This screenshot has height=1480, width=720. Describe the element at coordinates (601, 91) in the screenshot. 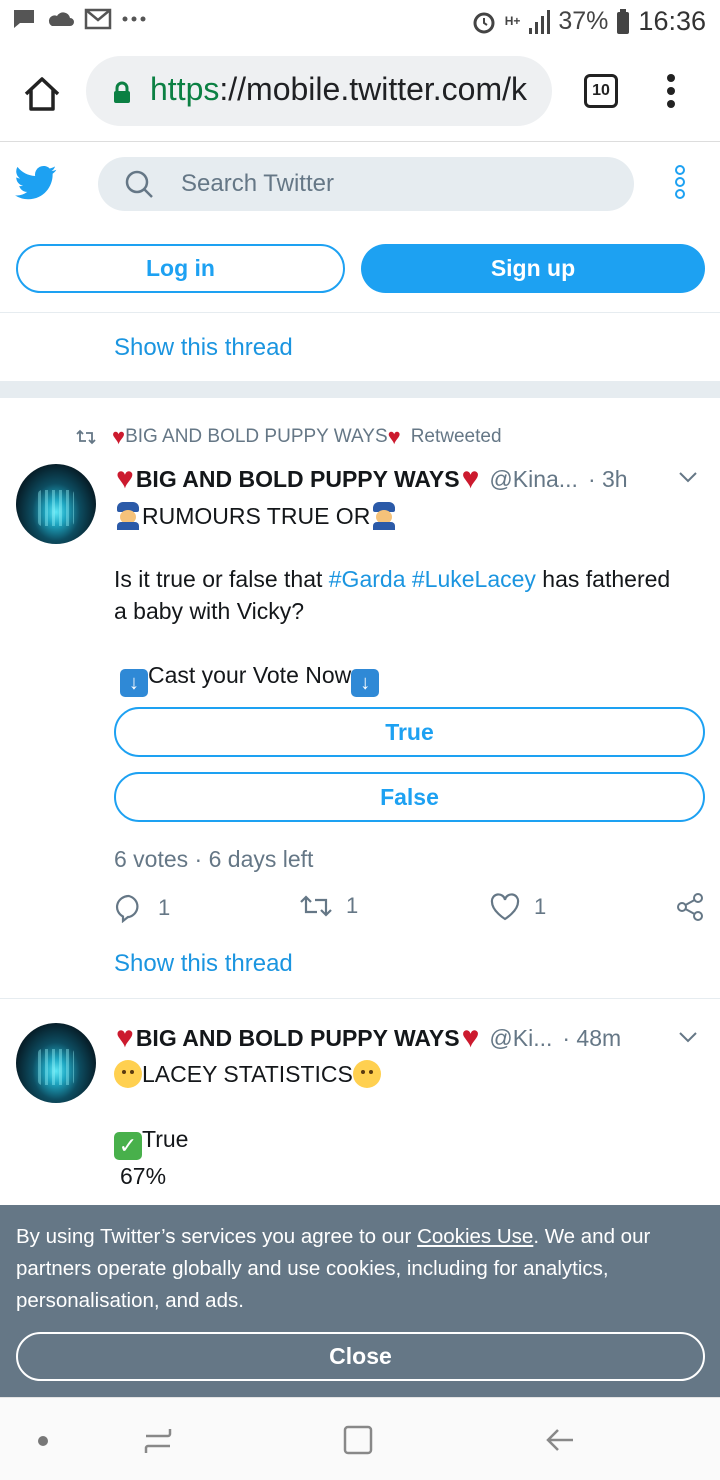

I see `tab-switcher-button: 10` at that location.